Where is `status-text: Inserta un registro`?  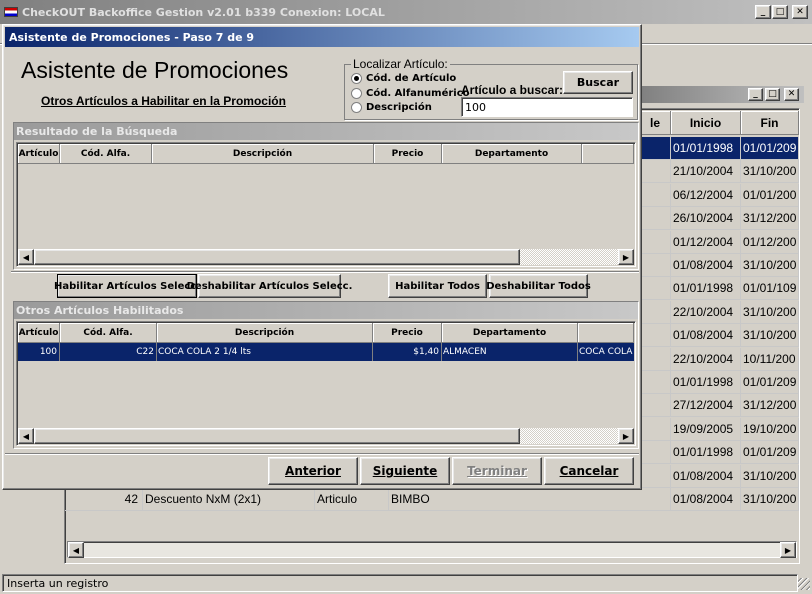
status-text: Inserta un registro is located at coordinates (58, 583).